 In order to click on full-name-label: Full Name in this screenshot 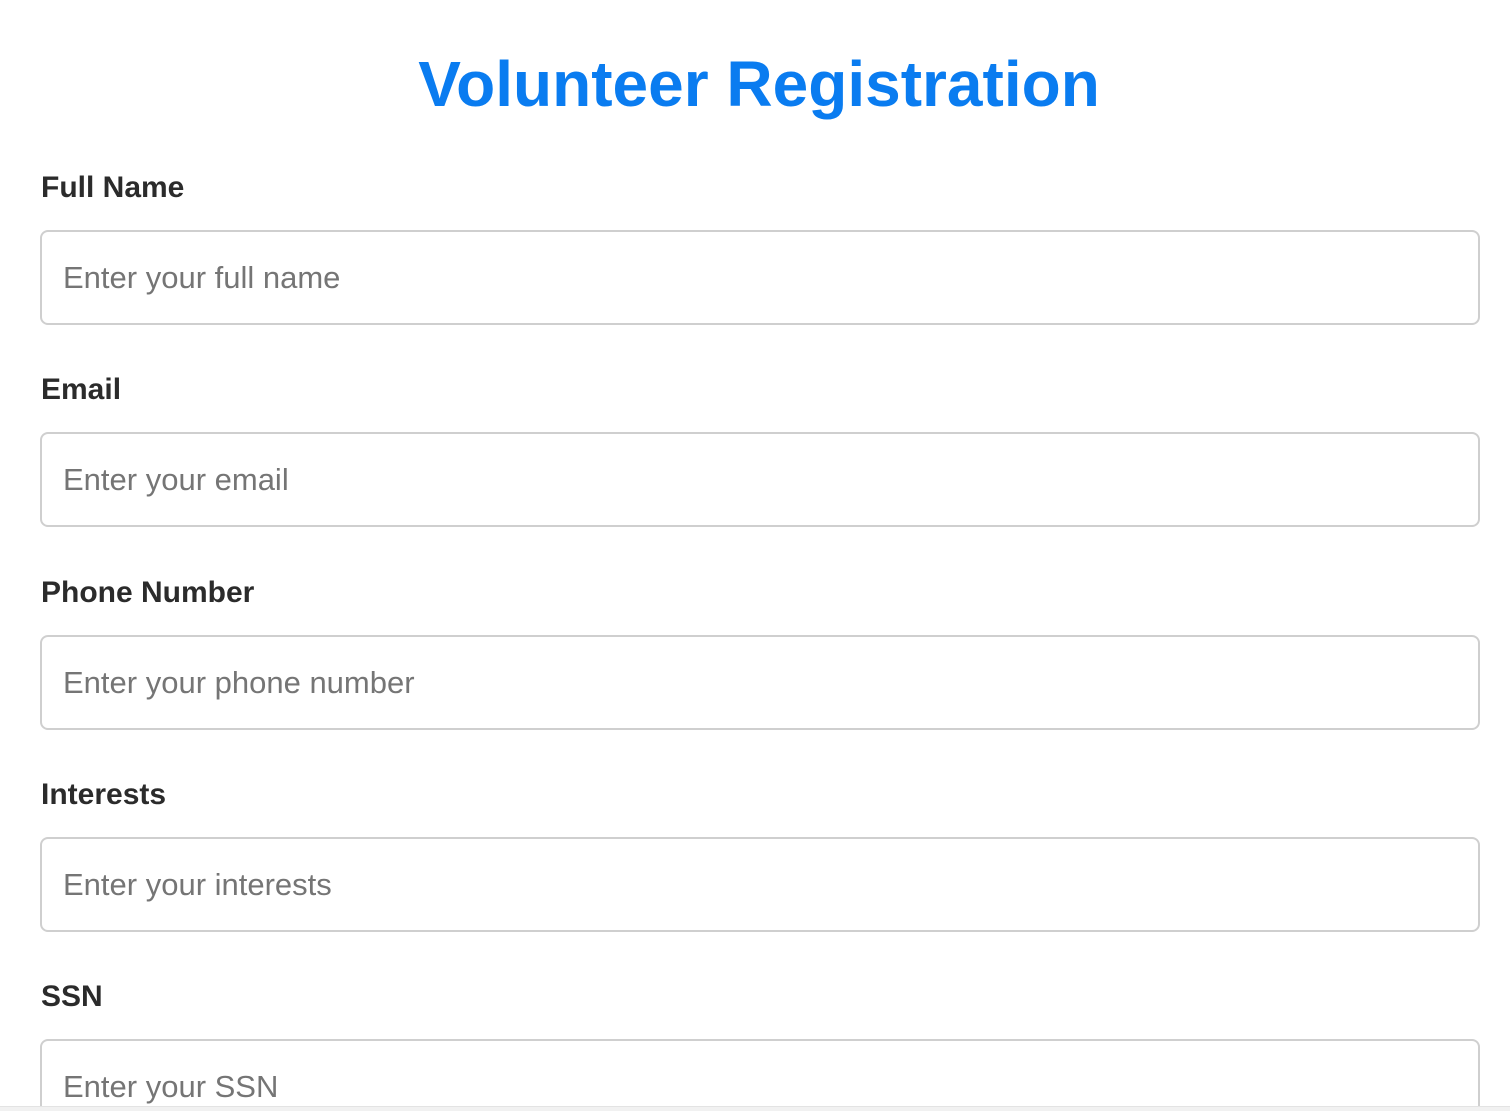, I will do `click(113, 187)`.